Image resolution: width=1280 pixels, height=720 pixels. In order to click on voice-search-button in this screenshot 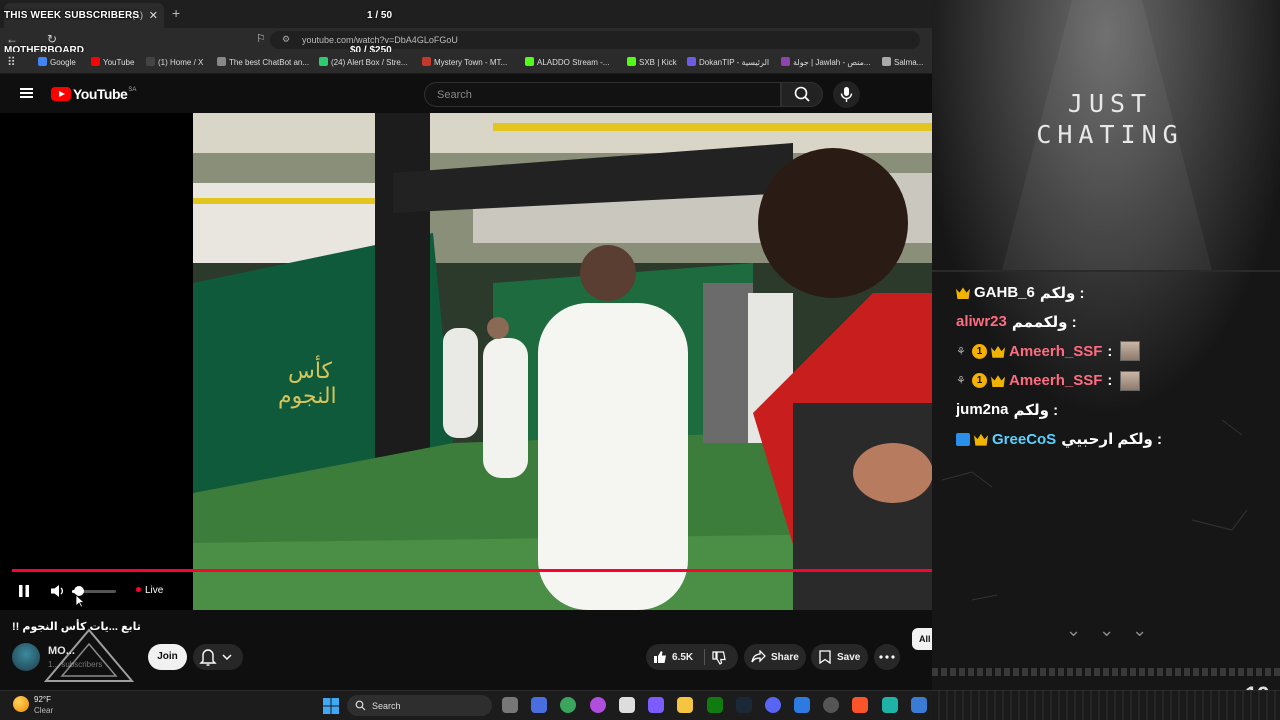, I will do `click(846, 94)`.